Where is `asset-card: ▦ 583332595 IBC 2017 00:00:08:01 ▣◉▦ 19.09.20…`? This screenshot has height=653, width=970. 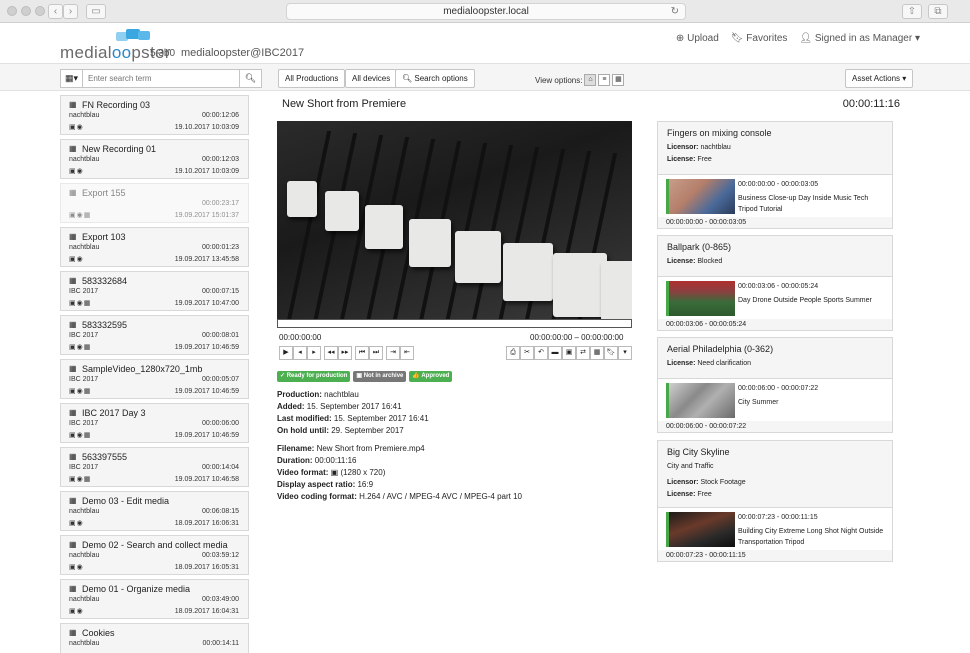
asset-card: ▦ 583332595 IBC 2017 00:00:08:01 ▣◉▦ 19.09.20… is located at coordinates (154, 335).